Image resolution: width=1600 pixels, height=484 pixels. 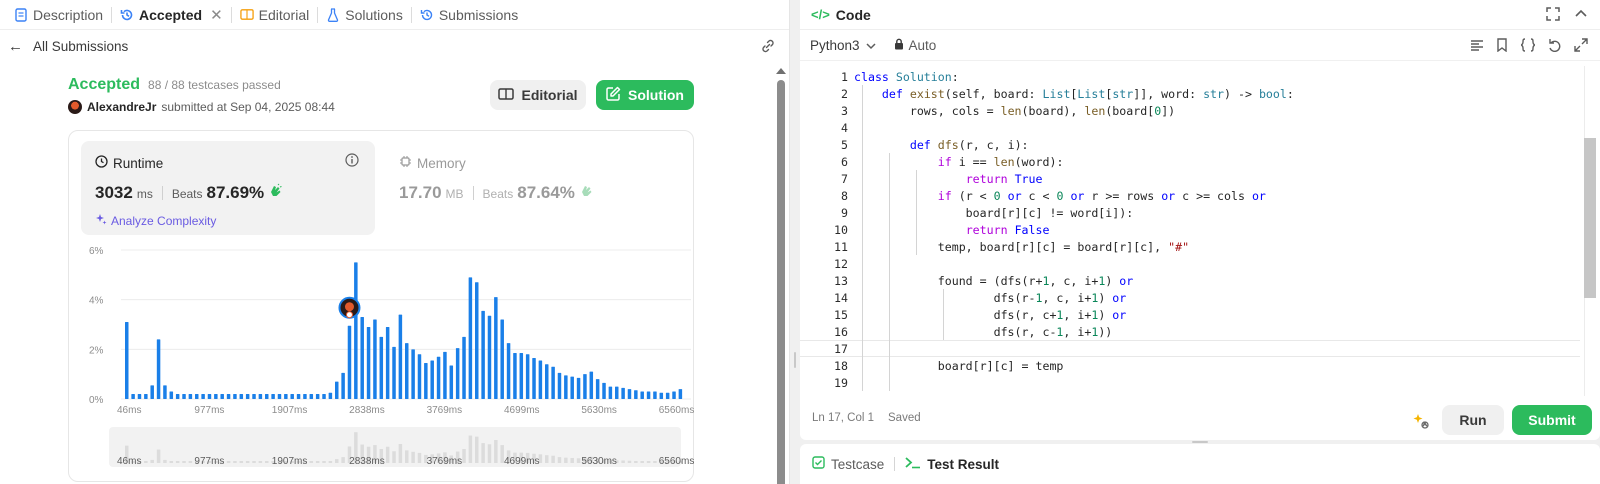 What do you see at coordinates (58, 15) in the screenshot?
I see `tab-description: Description` at bounding box center [58, 15].